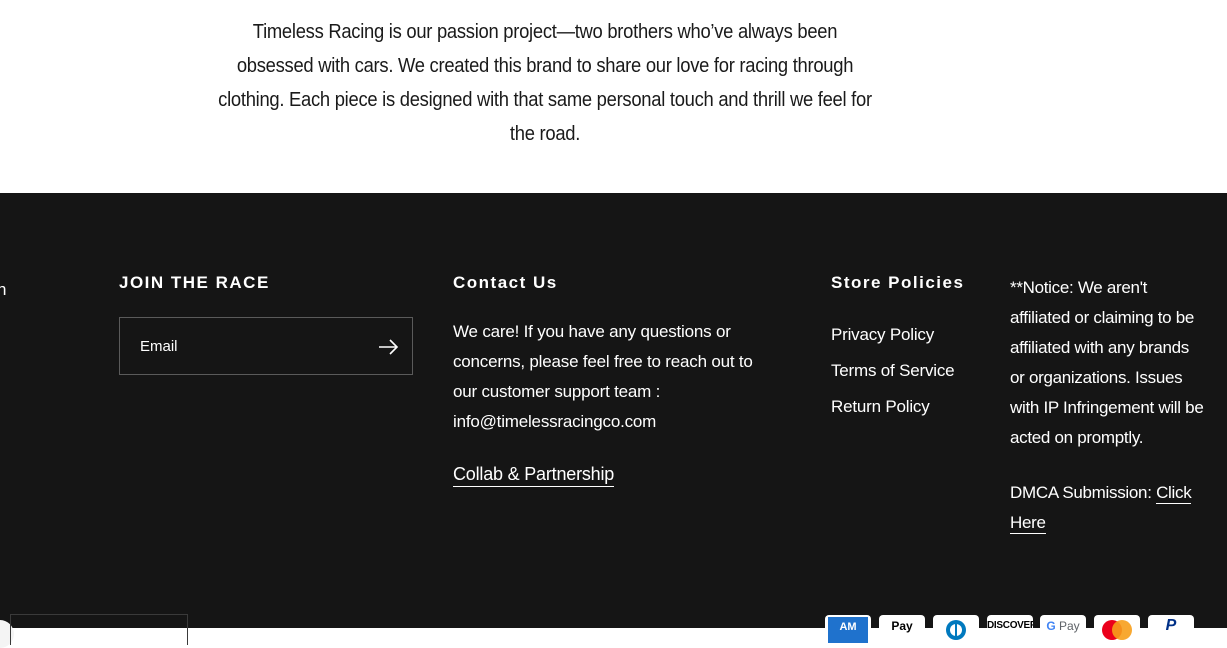  I want to click on terms-of-service-link: Terms of Service, so click(893, 370).